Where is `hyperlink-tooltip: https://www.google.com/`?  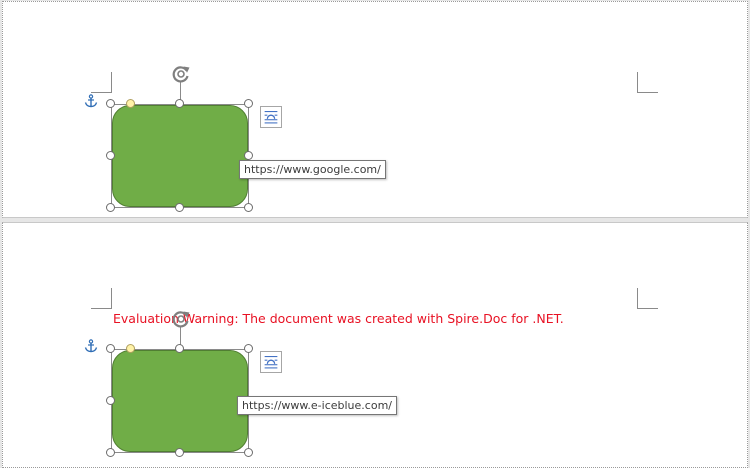
hyperlink-tooltip: https://www.google.com/ is located at coordinates (312, 169).